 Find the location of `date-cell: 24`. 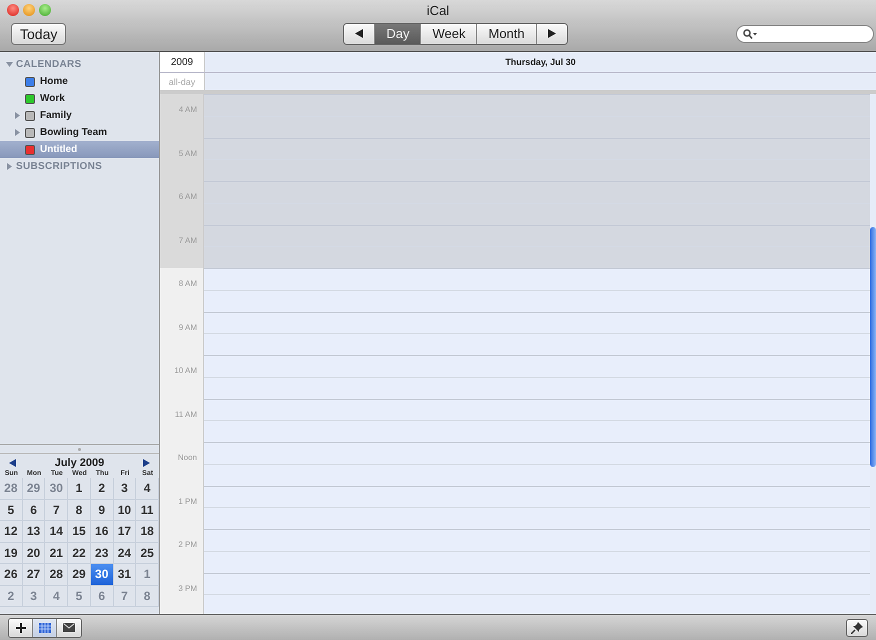

date-cell: 24 is located at coordinates (125, 553).